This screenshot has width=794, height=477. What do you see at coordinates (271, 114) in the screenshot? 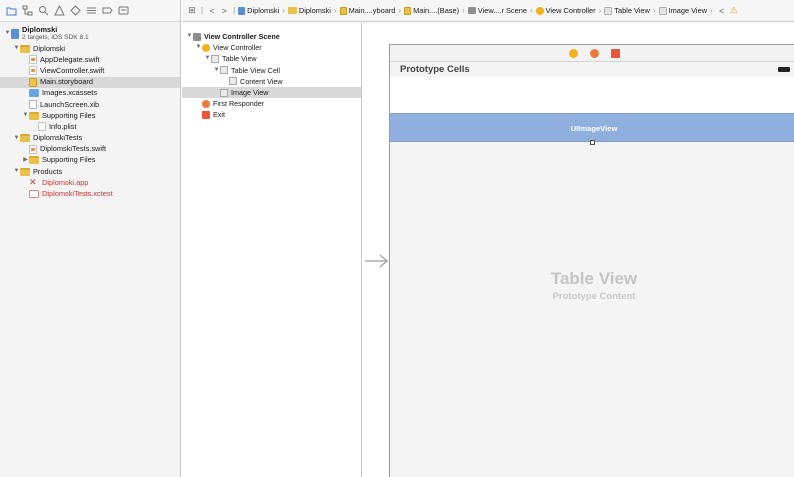
I see `outline-item: Exit` at bounding box center [271, 114].